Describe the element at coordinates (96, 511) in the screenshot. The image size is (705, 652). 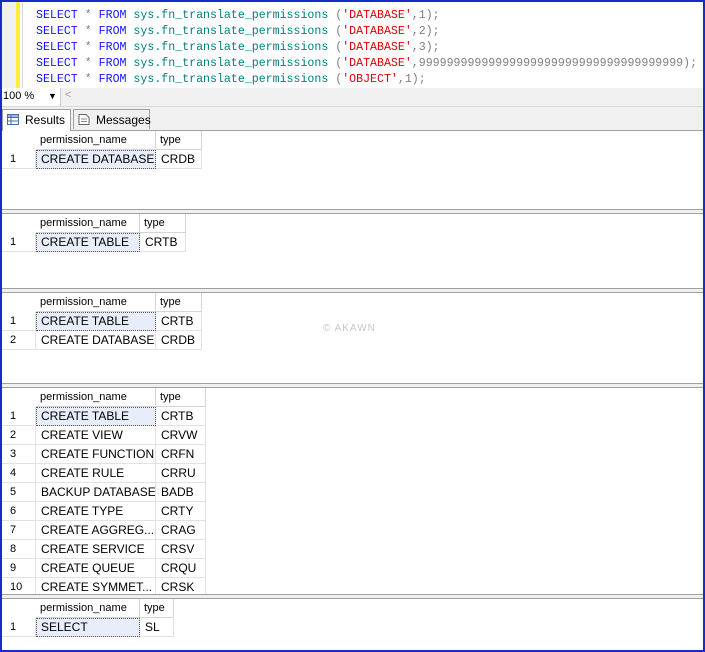
I see `cell-permission-name: CREATE TYPE` at that location.